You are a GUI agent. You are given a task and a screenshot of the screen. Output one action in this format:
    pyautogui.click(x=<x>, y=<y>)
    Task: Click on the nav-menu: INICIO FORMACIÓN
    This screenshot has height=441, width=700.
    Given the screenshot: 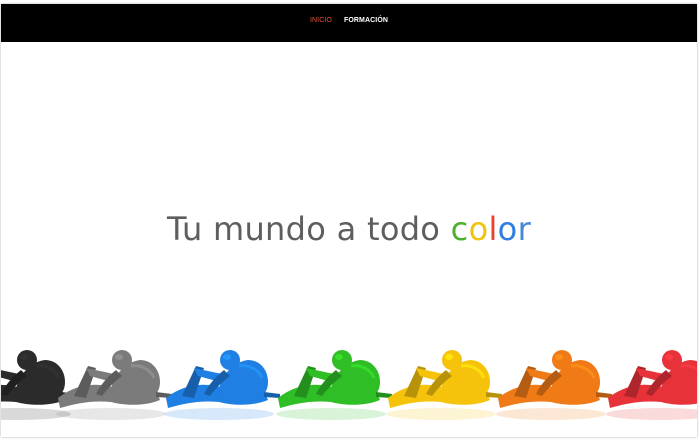 What is the action you would take?
    pyautogui.click(x=349, y=20)
    